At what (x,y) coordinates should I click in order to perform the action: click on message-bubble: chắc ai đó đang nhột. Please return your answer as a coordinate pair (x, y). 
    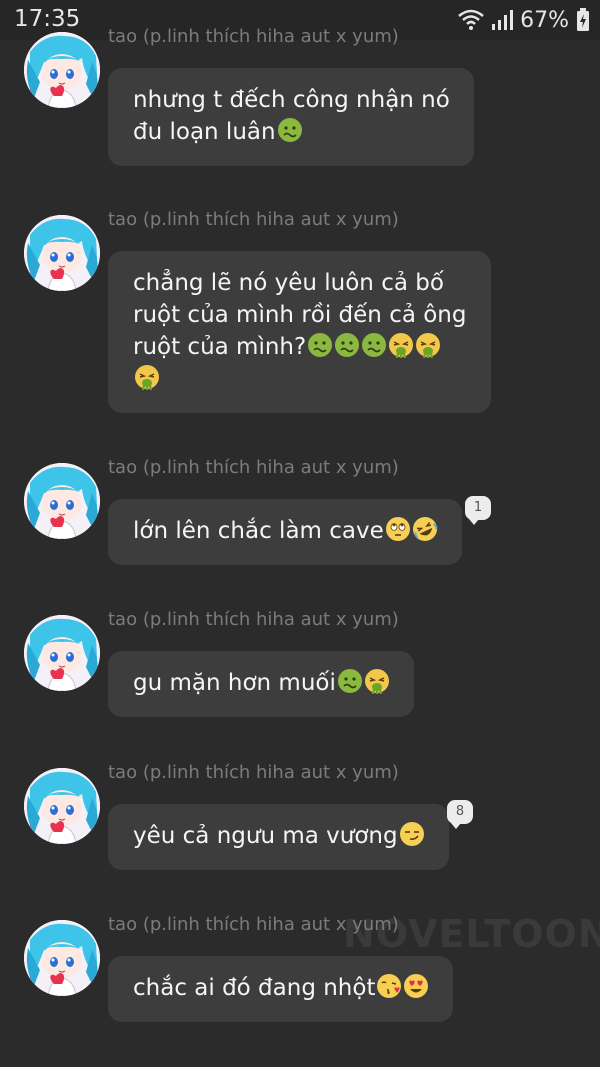
    Looking at the image, I should click on (281, 989).